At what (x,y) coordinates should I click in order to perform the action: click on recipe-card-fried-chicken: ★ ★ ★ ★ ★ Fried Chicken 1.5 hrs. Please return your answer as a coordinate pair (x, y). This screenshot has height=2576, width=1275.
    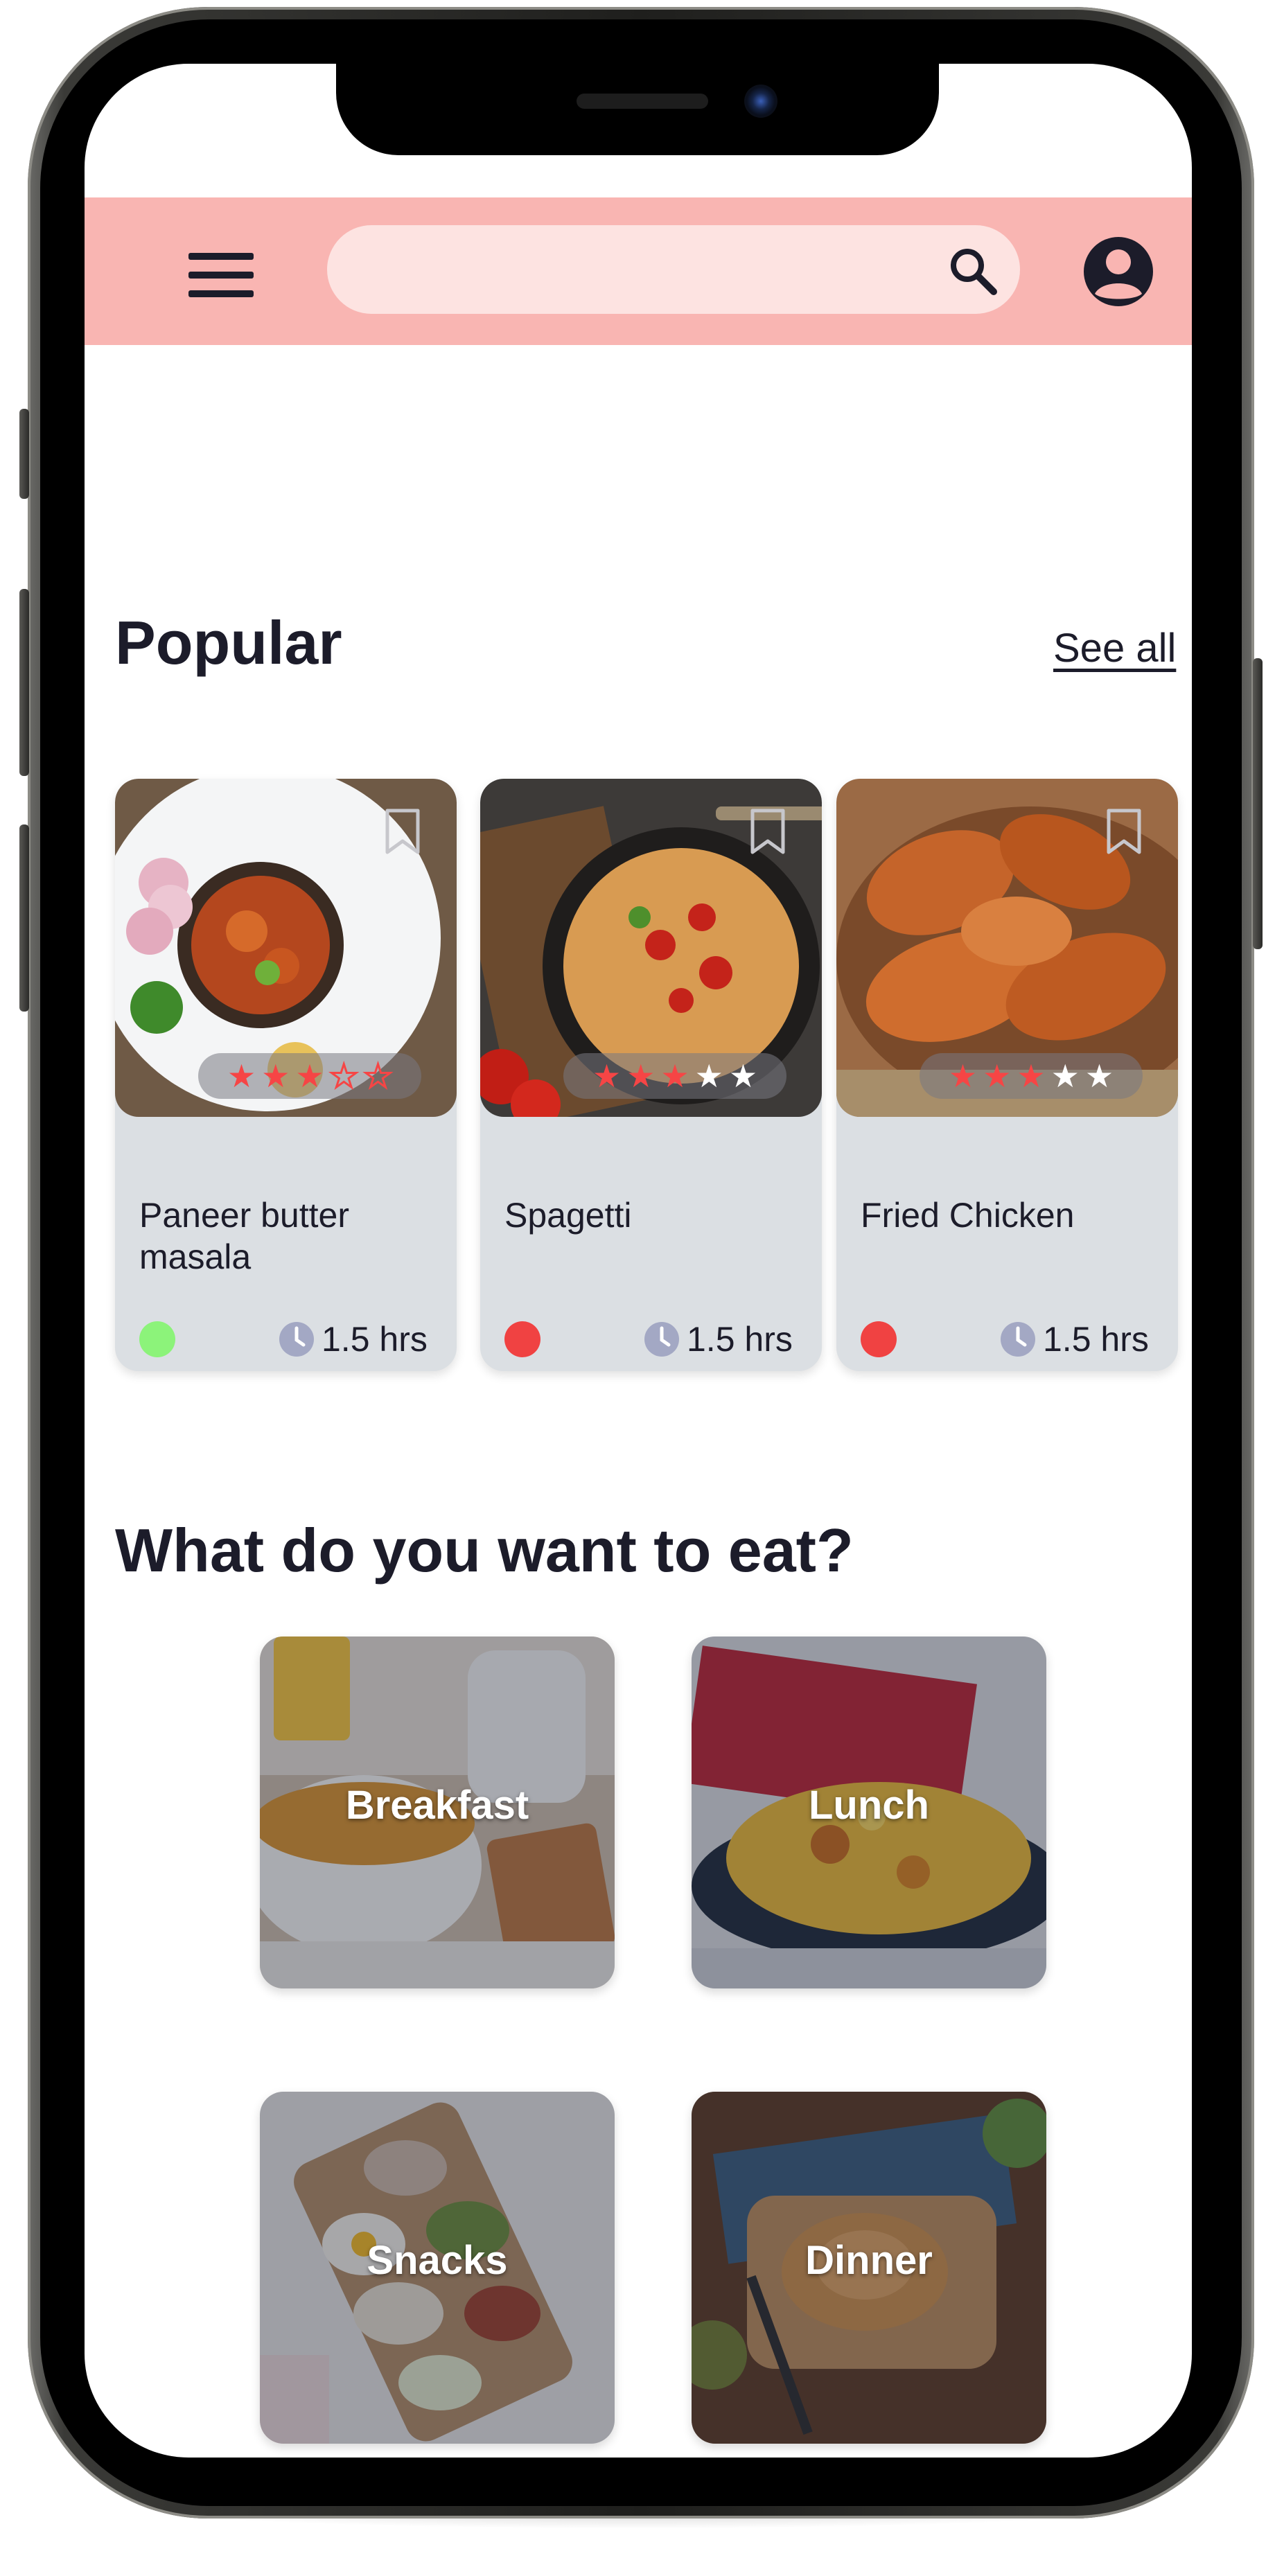
    Looking at the image, I should click on (1007, 1075).